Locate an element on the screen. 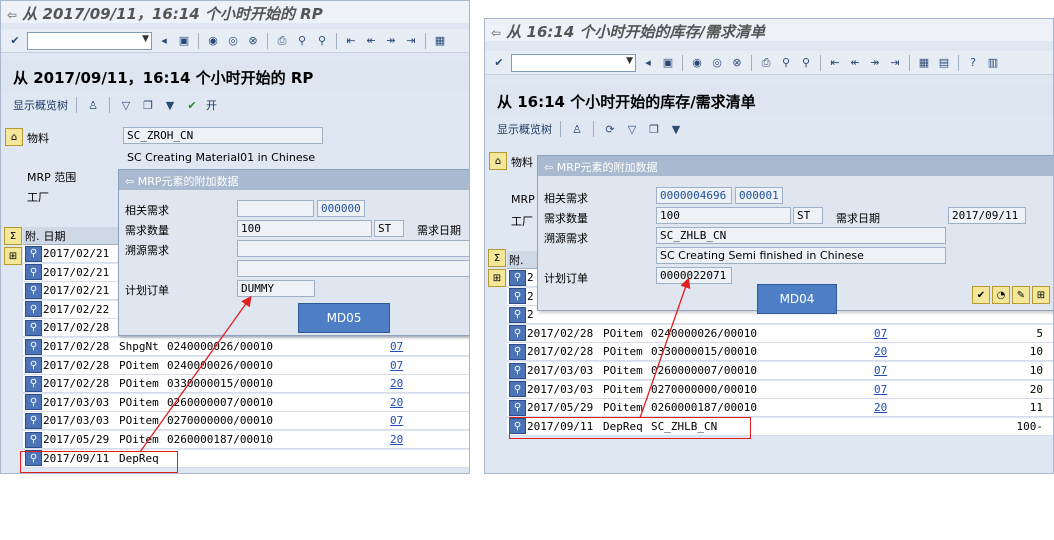 The image size is (1054, 540). popup-action-buttons: ✔ ◔ ✎ ⊞ is located at coordinates (1011, 295).